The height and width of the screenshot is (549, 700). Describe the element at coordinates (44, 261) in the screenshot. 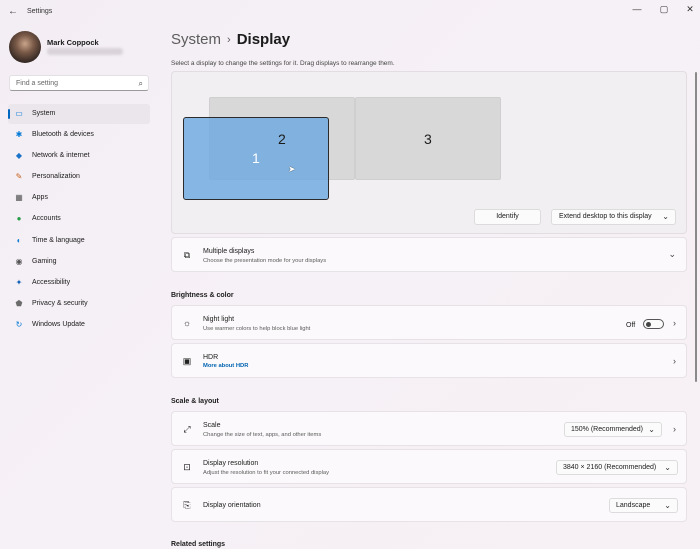

I see `sidebar-item-label: Gaming` at that location.